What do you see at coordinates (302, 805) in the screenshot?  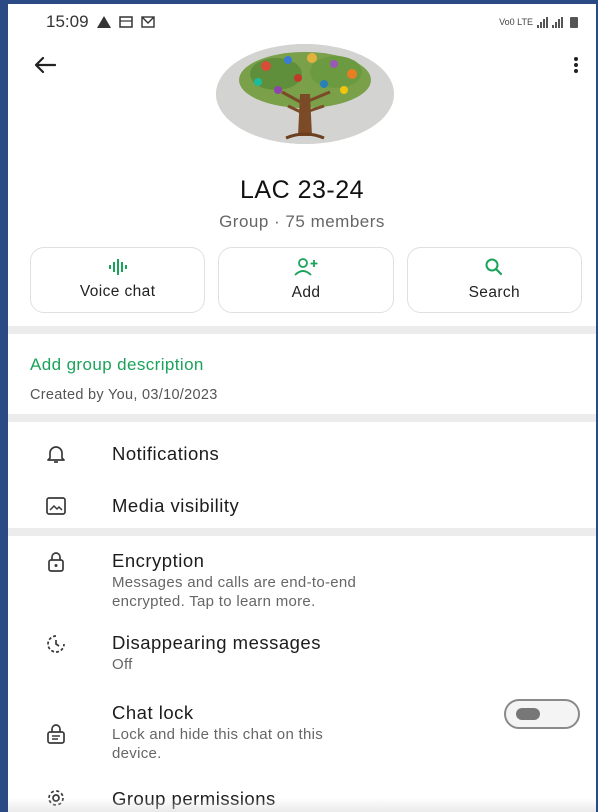 I see `bottom-fade` at bounding box center [302, 805].